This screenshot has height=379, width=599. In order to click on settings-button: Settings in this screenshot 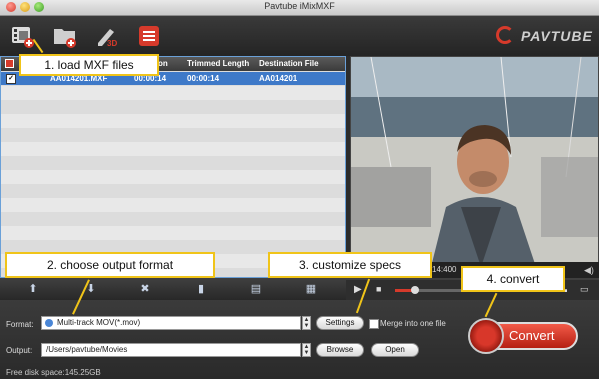, I will do `click(340, 323)`.